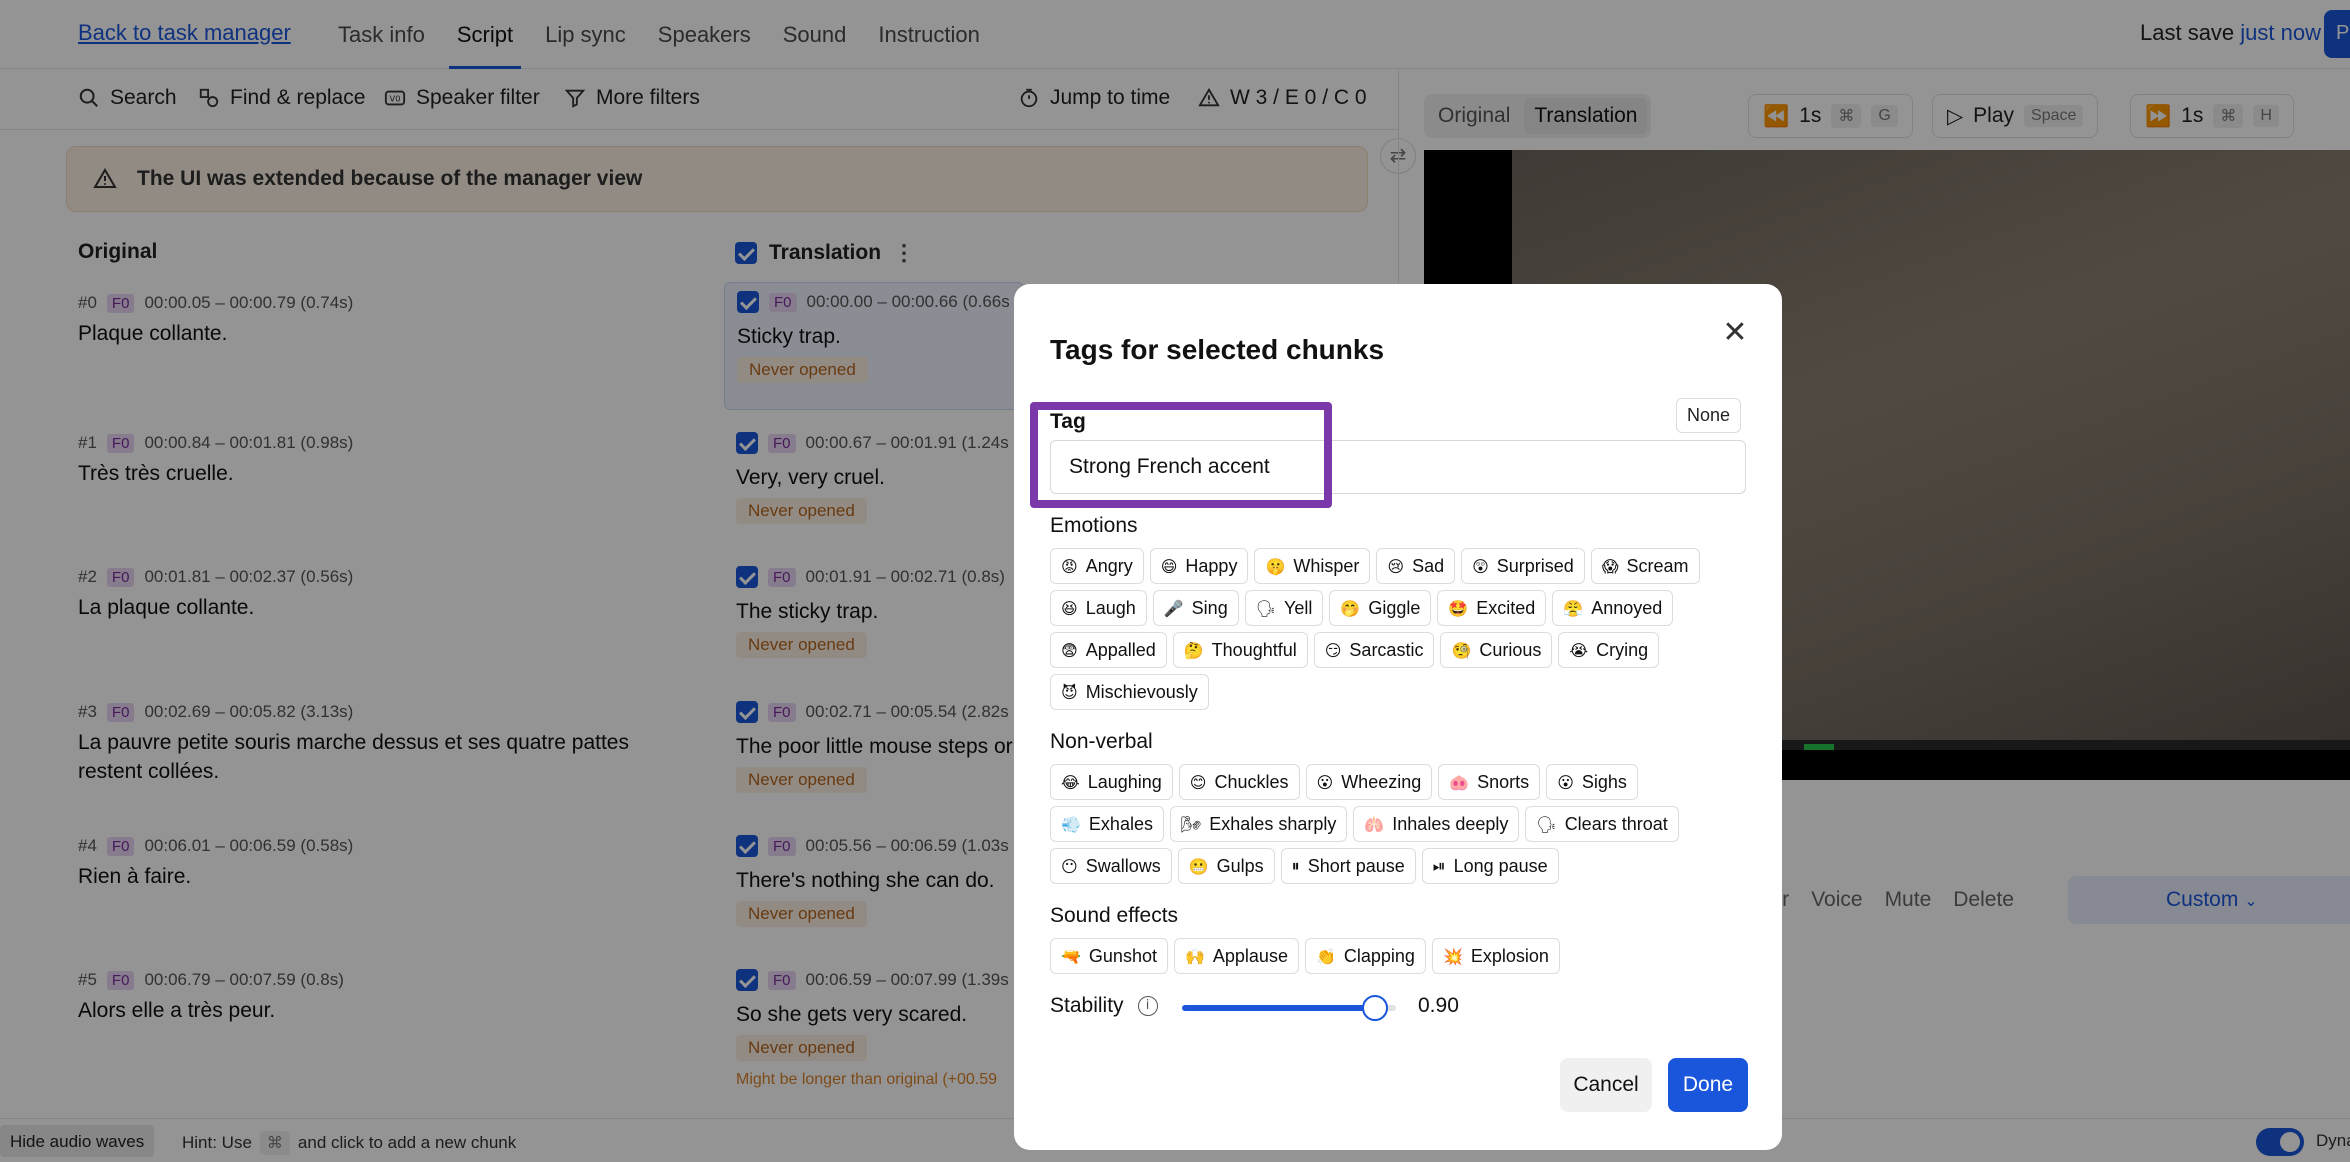 This screenshot has height=1162, width=2350. I want to click on none-button: None, so click(1709, 415).